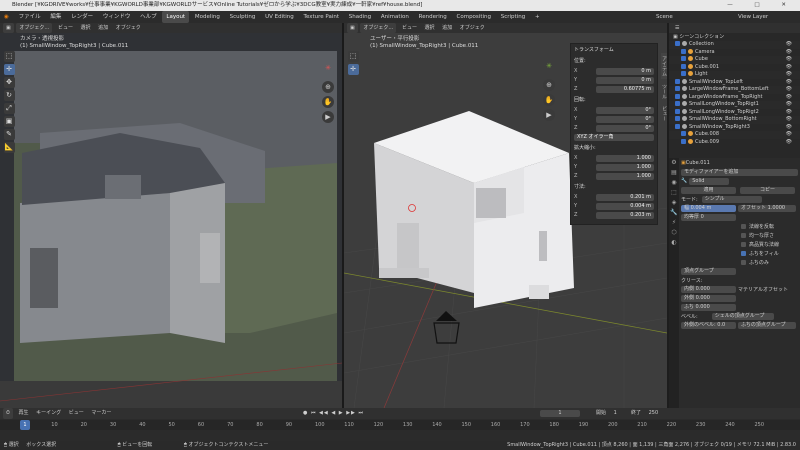 Image resolution: width=800 pixels, height=450 pixels. What do you see at coordinates (708, 325) in the screenshot?
I see `bevel-weight-field: 外側のベベル: 0.0` at bounding box center [708, 325].